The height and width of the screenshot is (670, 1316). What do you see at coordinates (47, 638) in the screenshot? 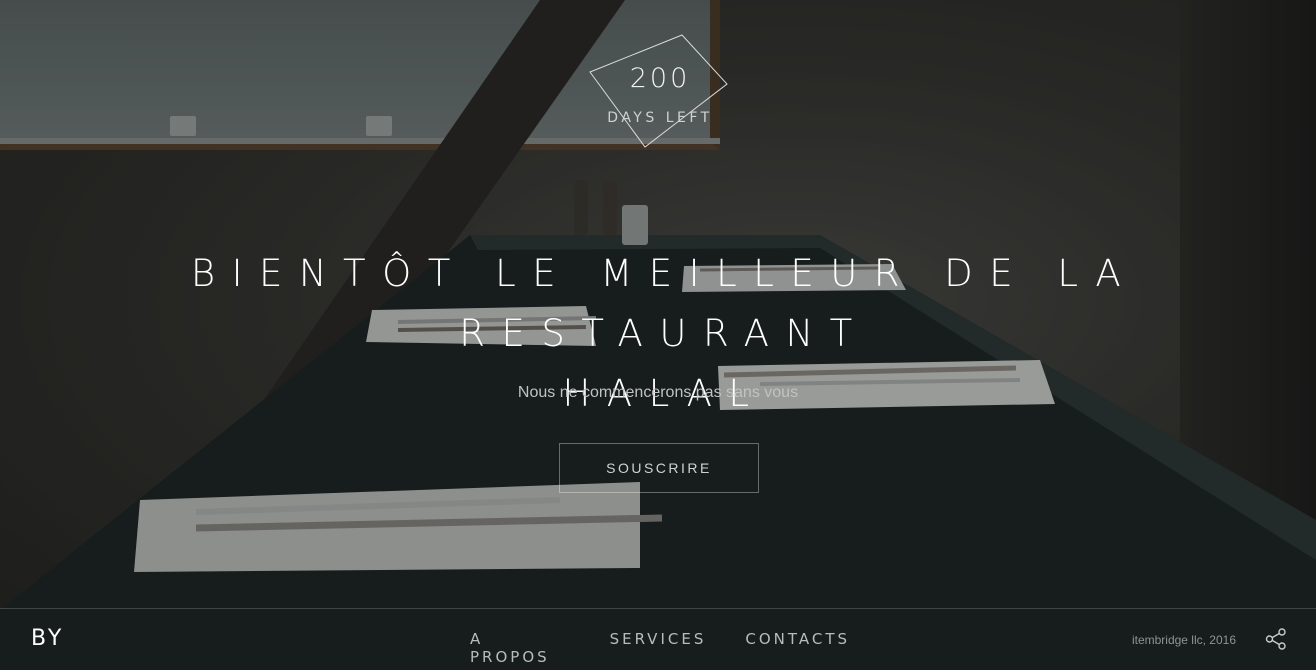
I see `footer-logo: BY` at bounding box center [47, 638].